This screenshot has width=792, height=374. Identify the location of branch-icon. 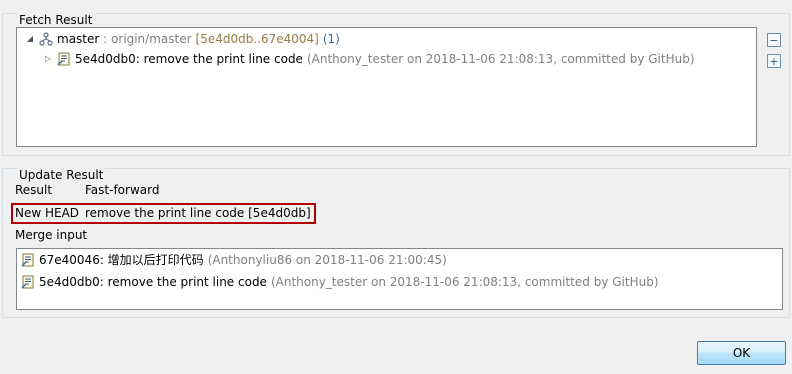
(46, 39).